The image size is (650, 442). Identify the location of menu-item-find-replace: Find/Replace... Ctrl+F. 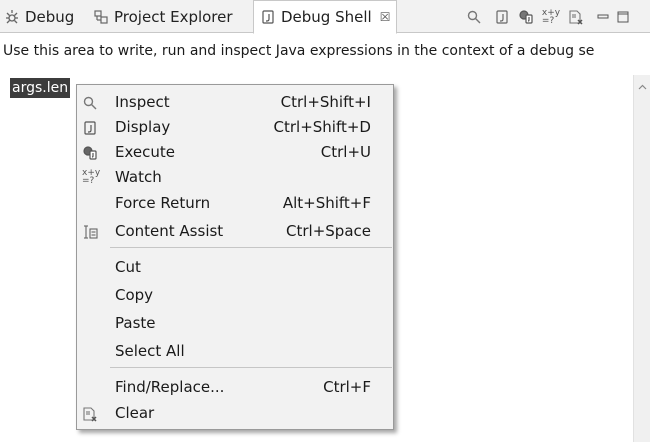
(235, 387).